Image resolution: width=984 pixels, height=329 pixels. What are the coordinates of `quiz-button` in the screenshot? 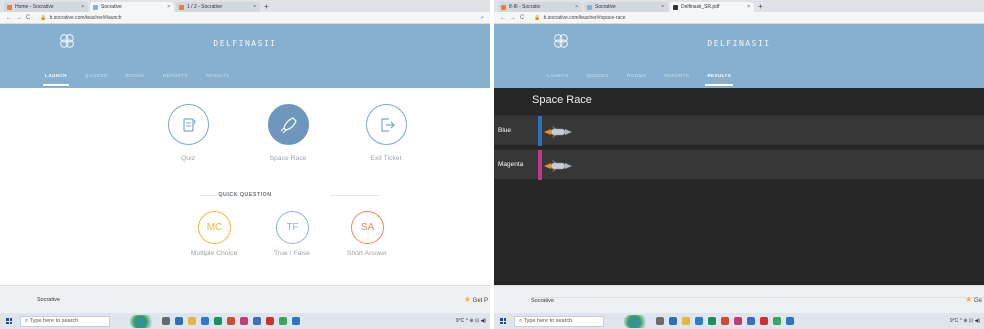 It's located at (188, 124).